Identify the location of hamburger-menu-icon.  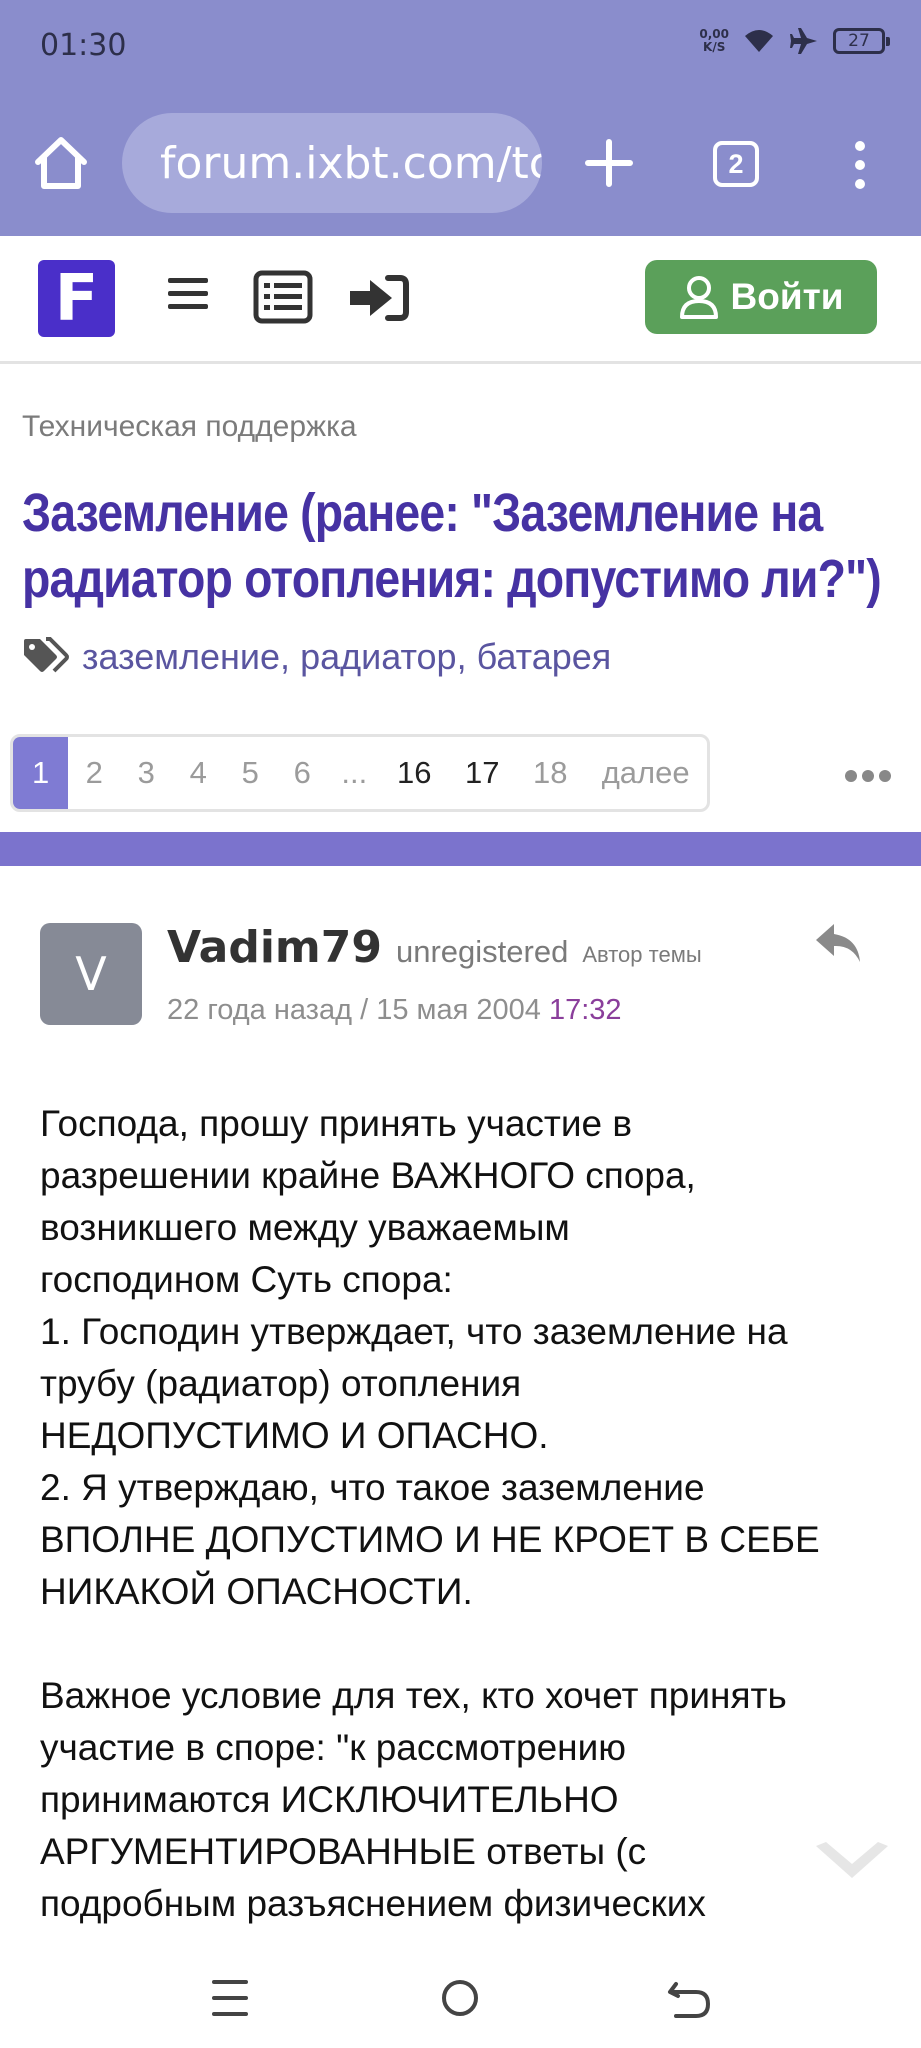
(188, 294).